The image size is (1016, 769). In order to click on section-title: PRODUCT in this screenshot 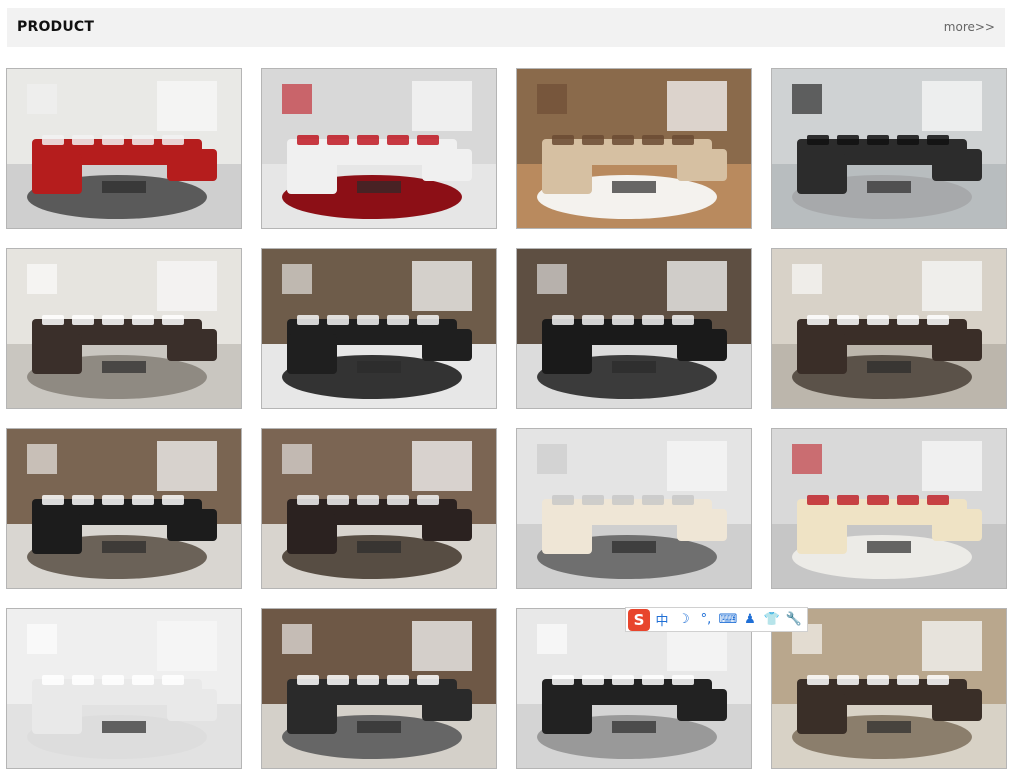, I will do `click(56, 27)`.